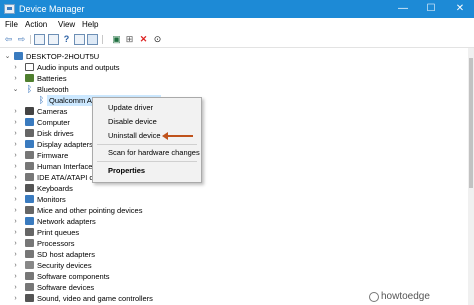 This screenshot has width=474, height=305. Describe the element at coordinates (29, 298) in the screenshot. I see `sound-icon` at that location.